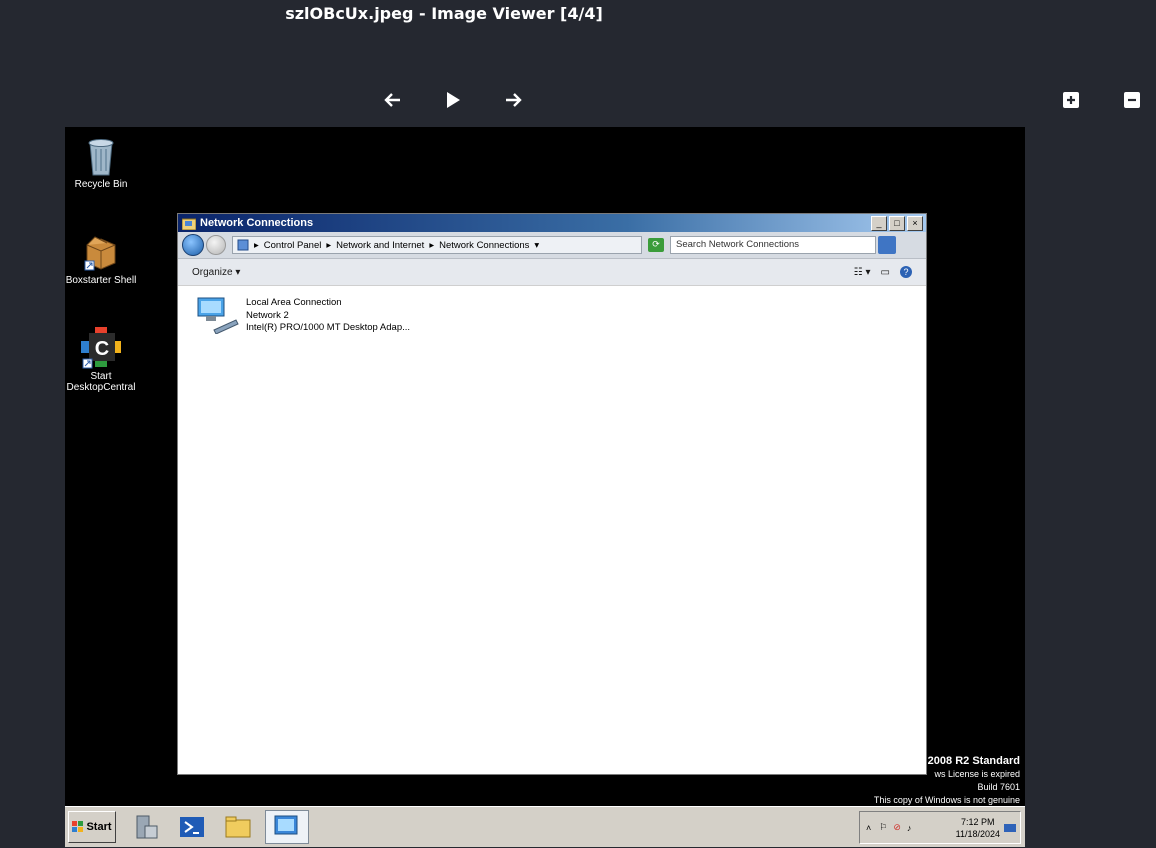  What do you see at coordinates (189, 224) in the screenshot?
I see `network-folder-icon` at bounding box center [189, 224].